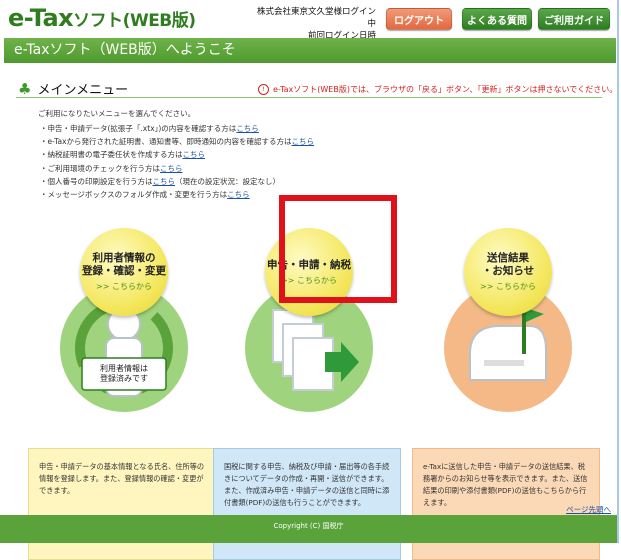  I want to click on registered-label: 利用者情報は 登録済みです, so click(124, 373).